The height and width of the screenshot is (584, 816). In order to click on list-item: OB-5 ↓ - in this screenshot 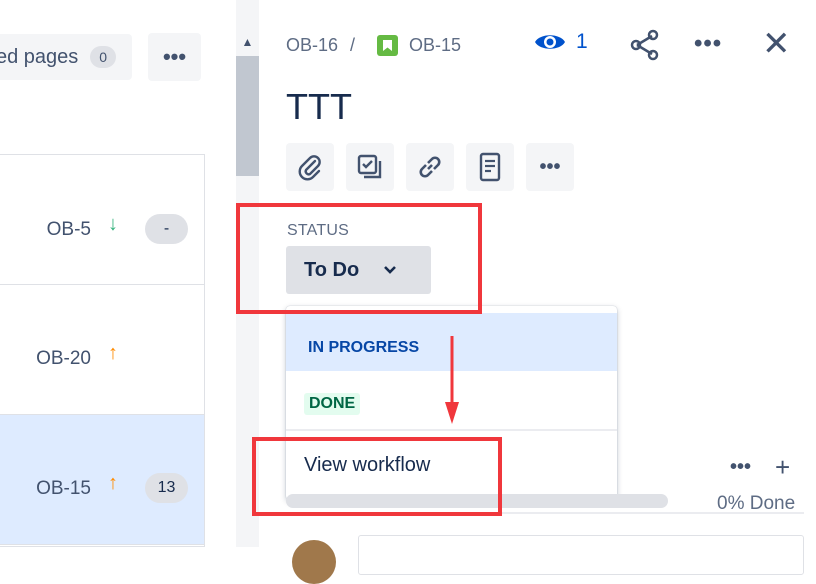, I will do `click(102, 220)`.